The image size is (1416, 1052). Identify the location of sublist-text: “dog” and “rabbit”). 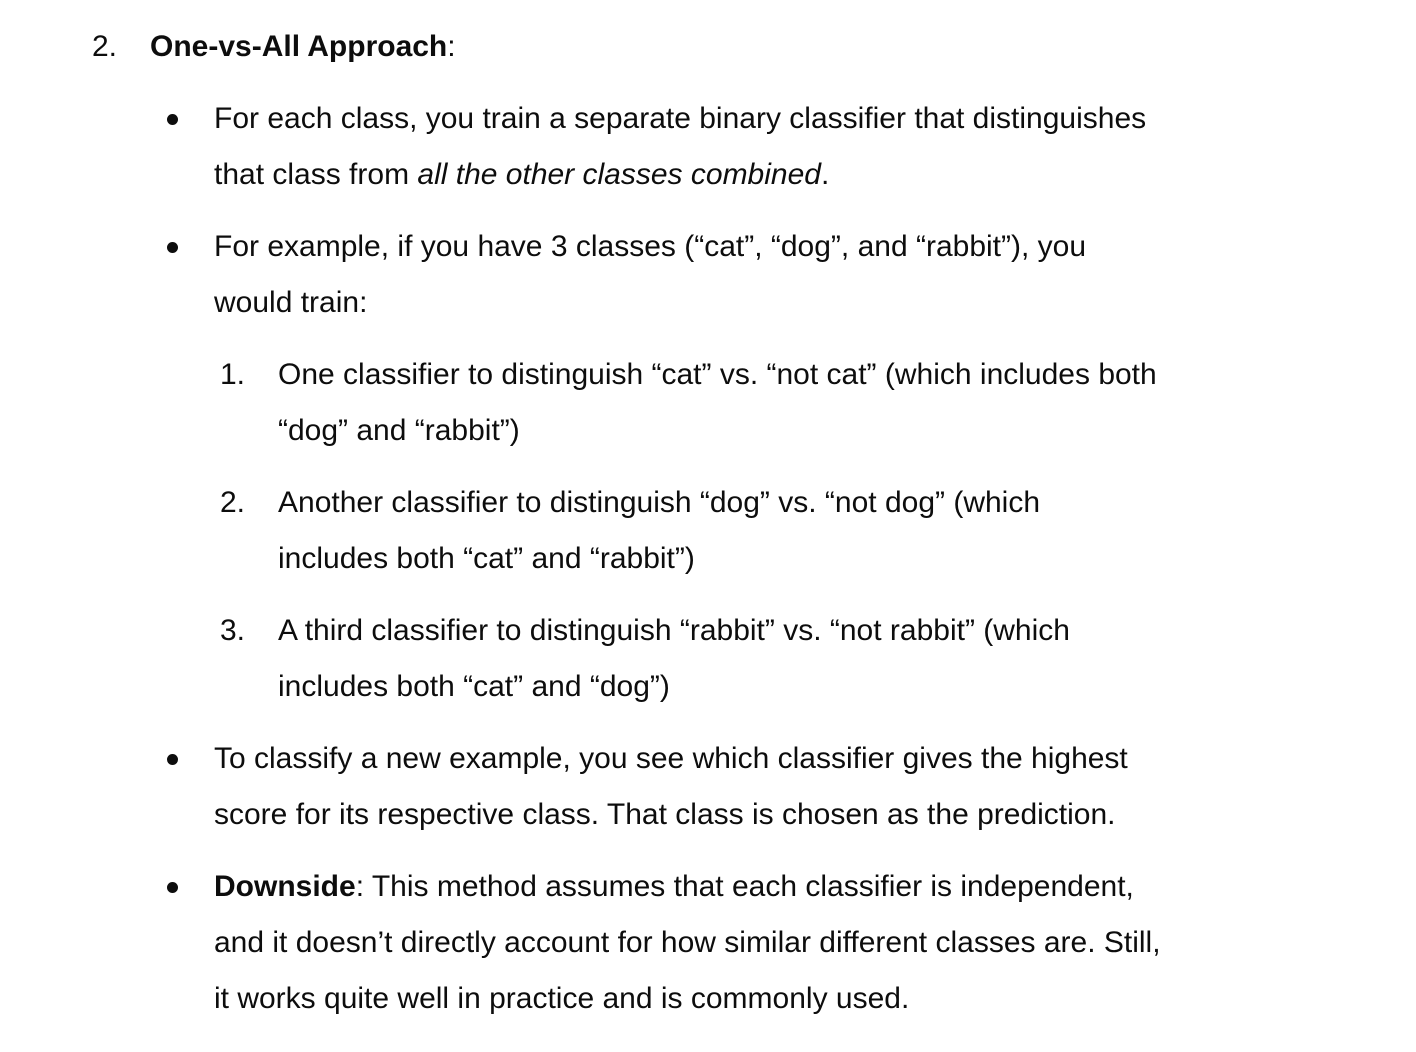
(399, 430).